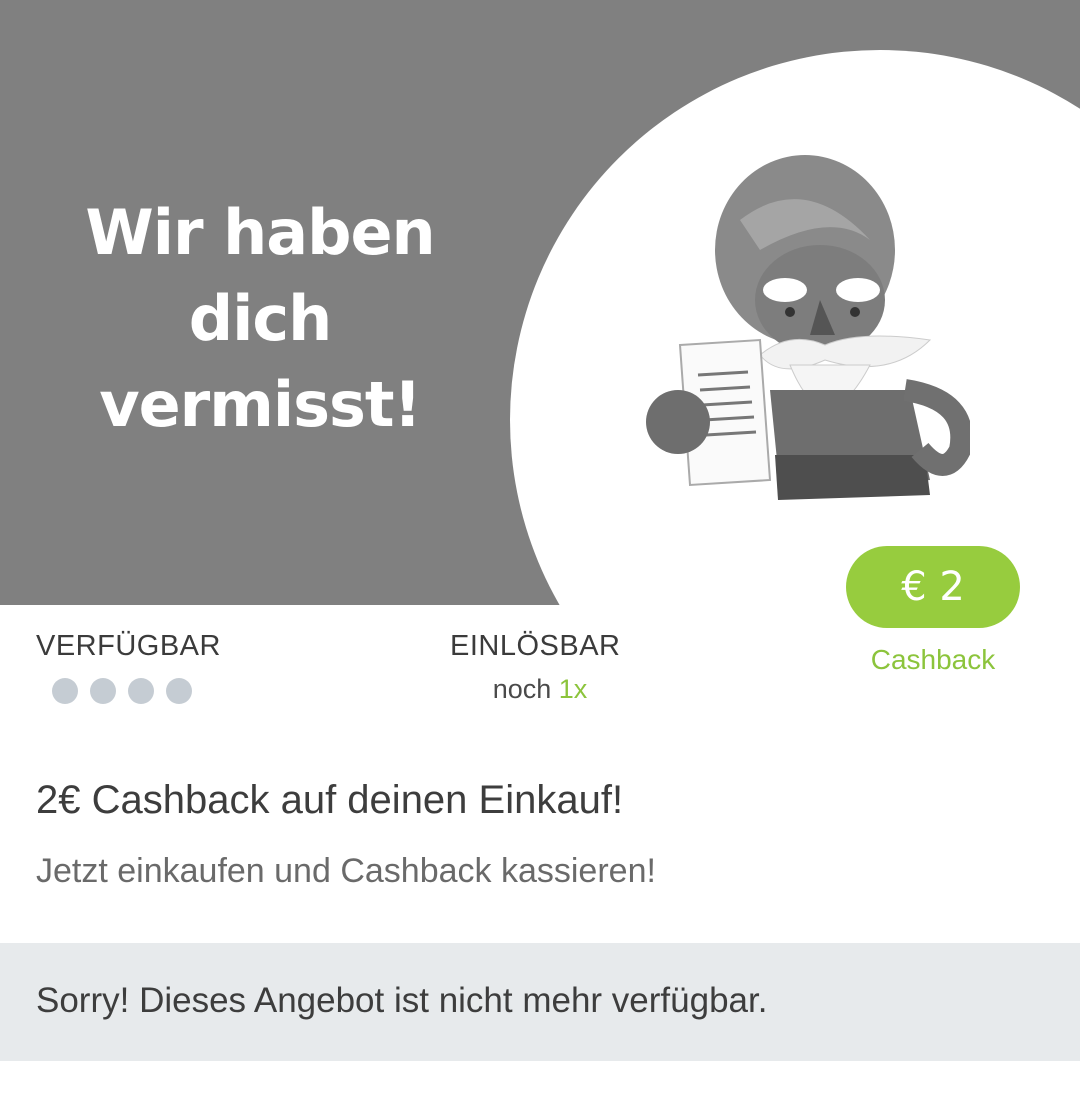 This screenshot has height=1096, width=1080. I want to click on hero-title-line: vermisst!, so click(260, 404).